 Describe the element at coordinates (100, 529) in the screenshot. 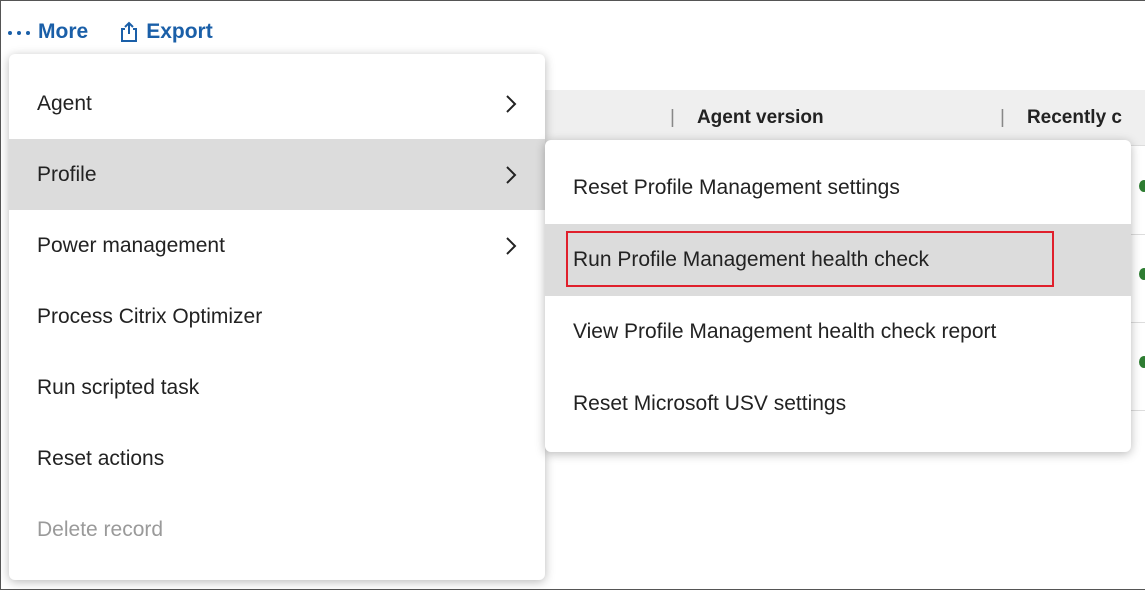

I see `menu-item-label: Delete record` at that location.